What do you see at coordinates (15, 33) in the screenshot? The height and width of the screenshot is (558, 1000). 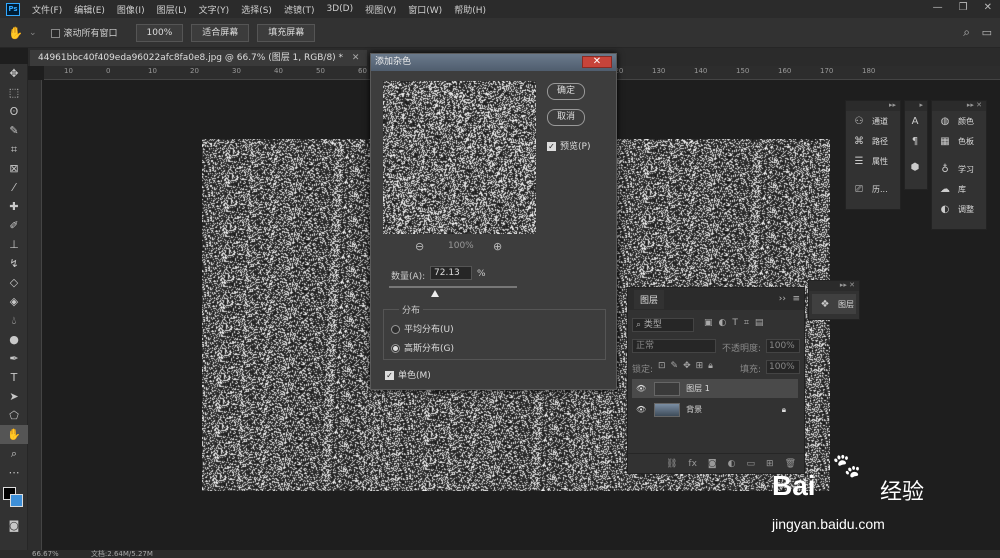 I see `hand-tool-icon: ✋` at bounding box center [15, 33].